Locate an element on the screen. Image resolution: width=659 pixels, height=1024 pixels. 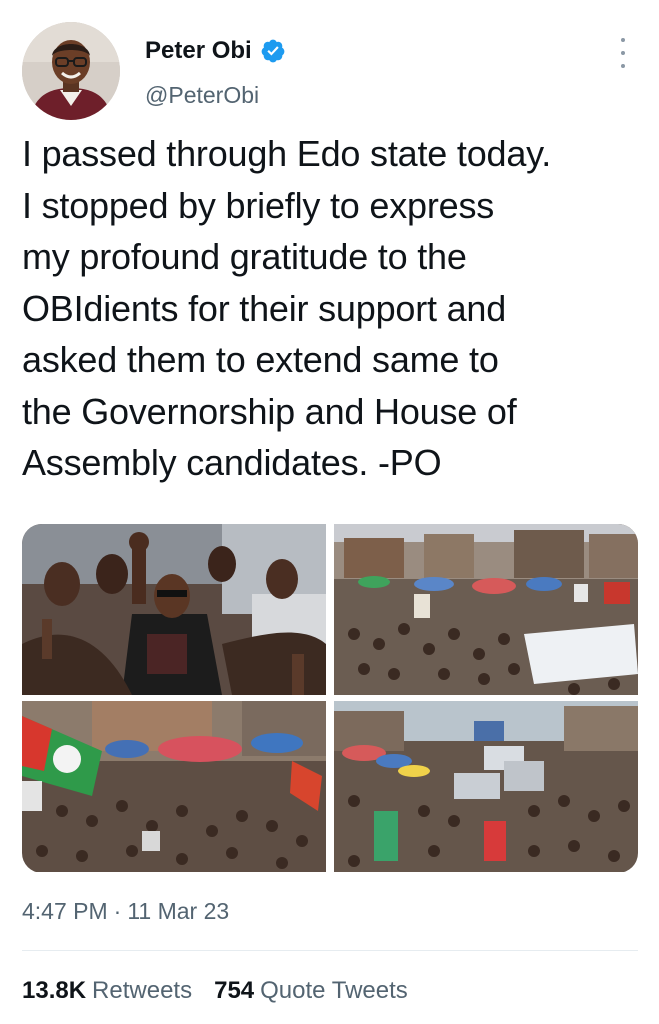
rally-photo-convoy-crowd is located at coordinates (486, 786).